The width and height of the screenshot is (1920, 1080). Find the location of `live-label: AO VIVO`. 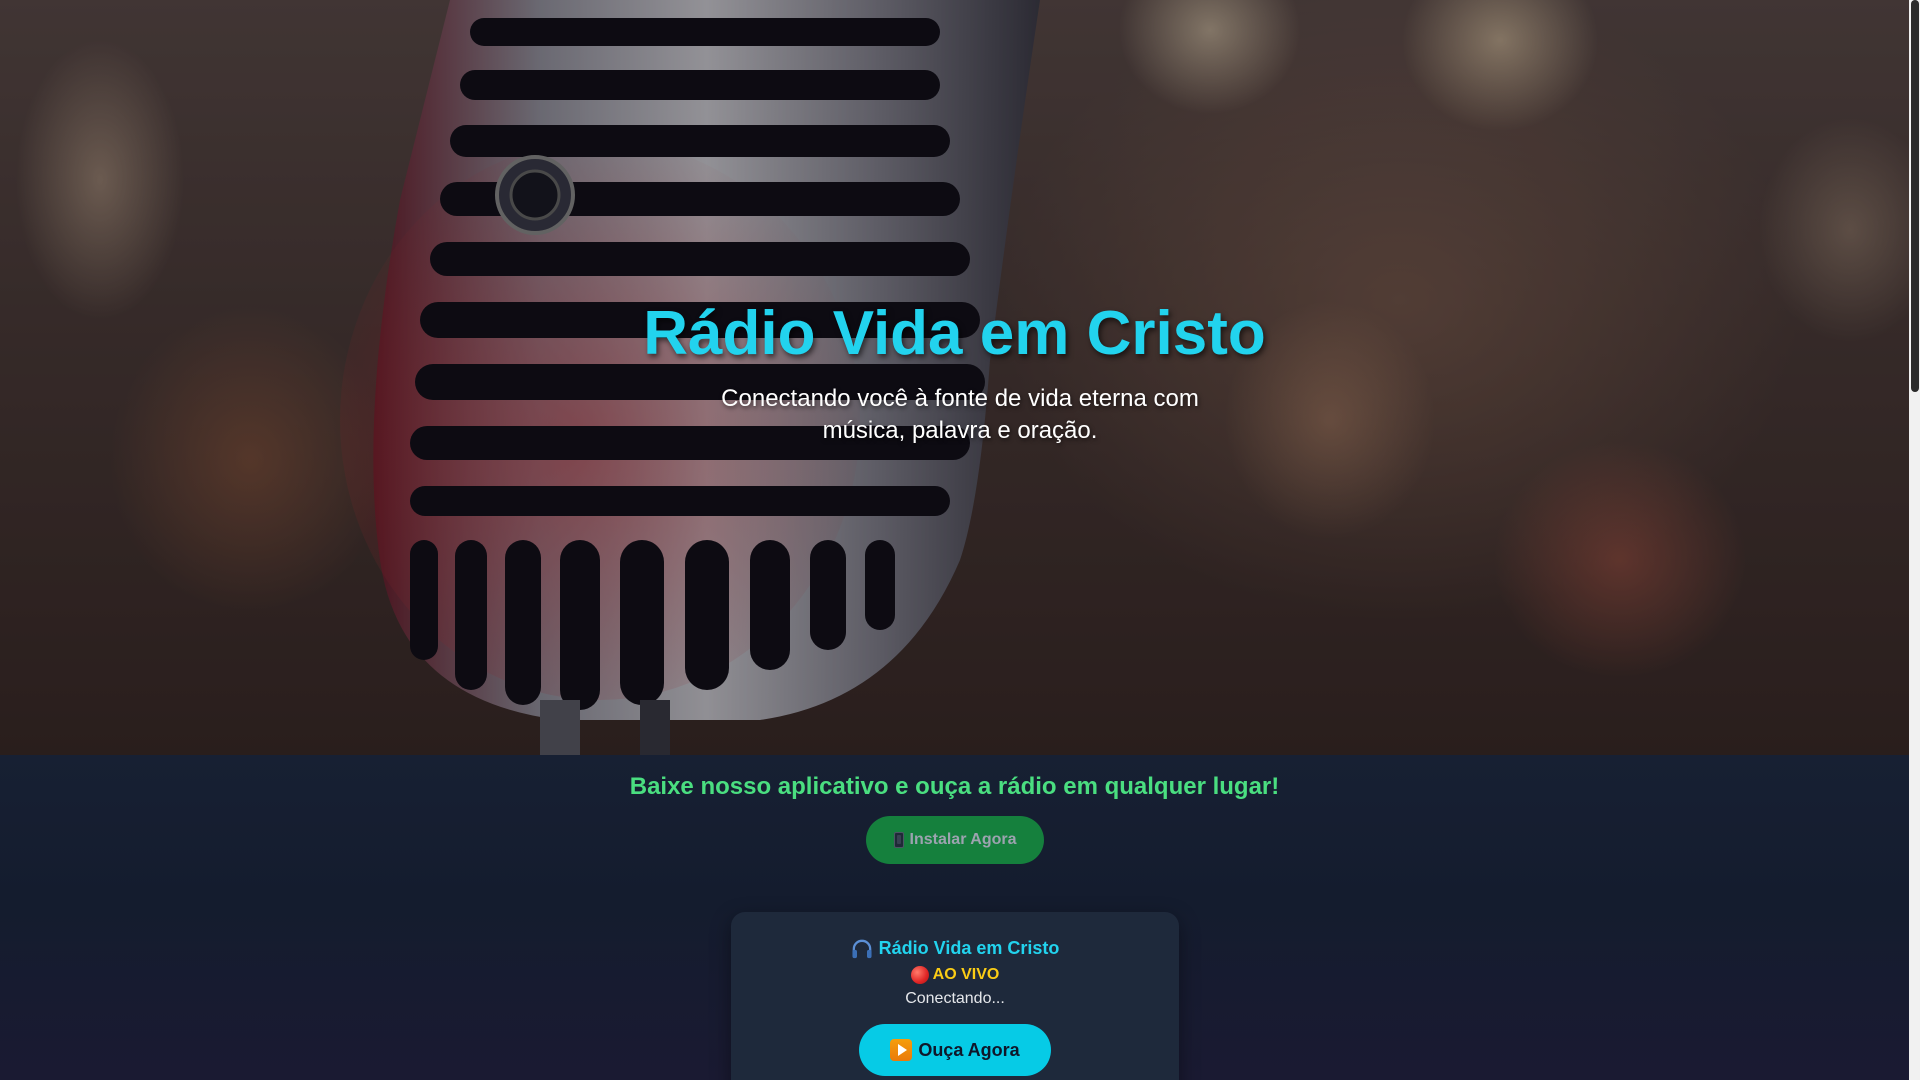

live-label: AO VIVO is located at coordinates (966, 974).